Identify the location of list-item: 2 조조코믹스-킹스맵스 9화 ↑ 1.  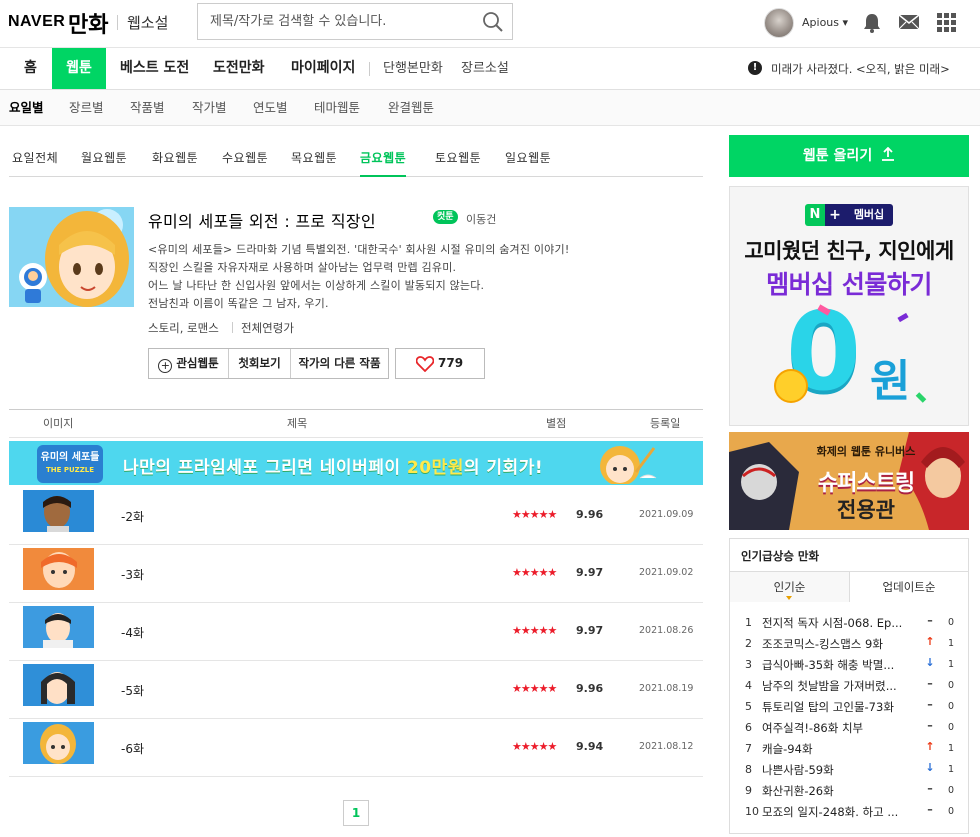
(849, 644).